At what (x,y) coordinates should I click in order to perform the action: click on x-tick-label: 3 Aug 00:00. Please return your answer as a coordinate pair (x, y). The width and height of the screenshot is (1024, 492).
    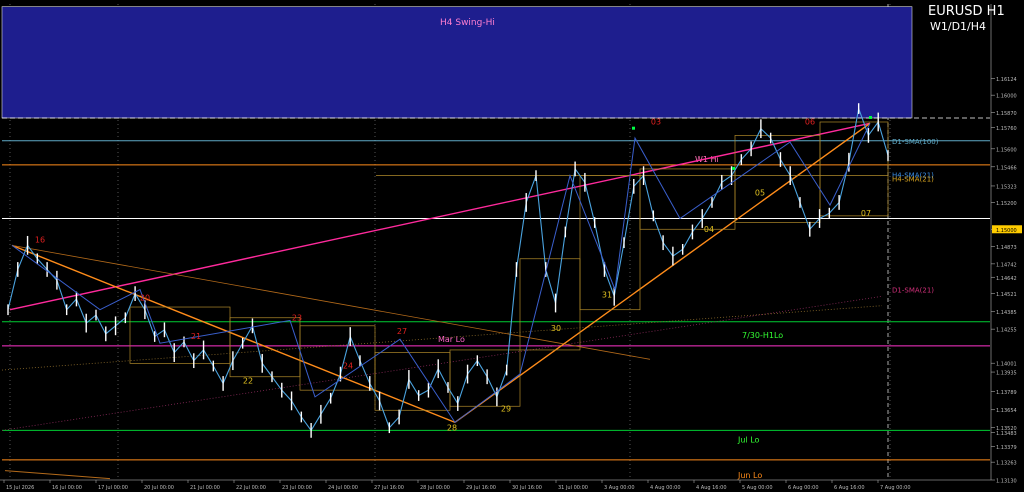
    Looking at the image, I should click on (619, 488).